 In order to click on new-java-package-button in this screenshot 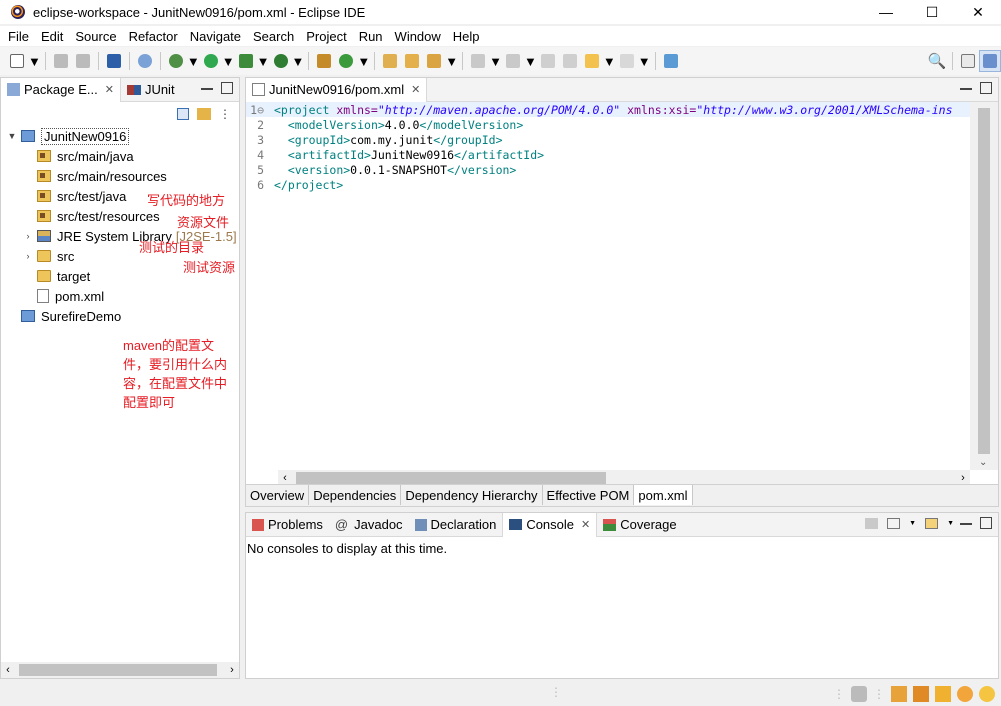, I will do `click(324, 61)`.